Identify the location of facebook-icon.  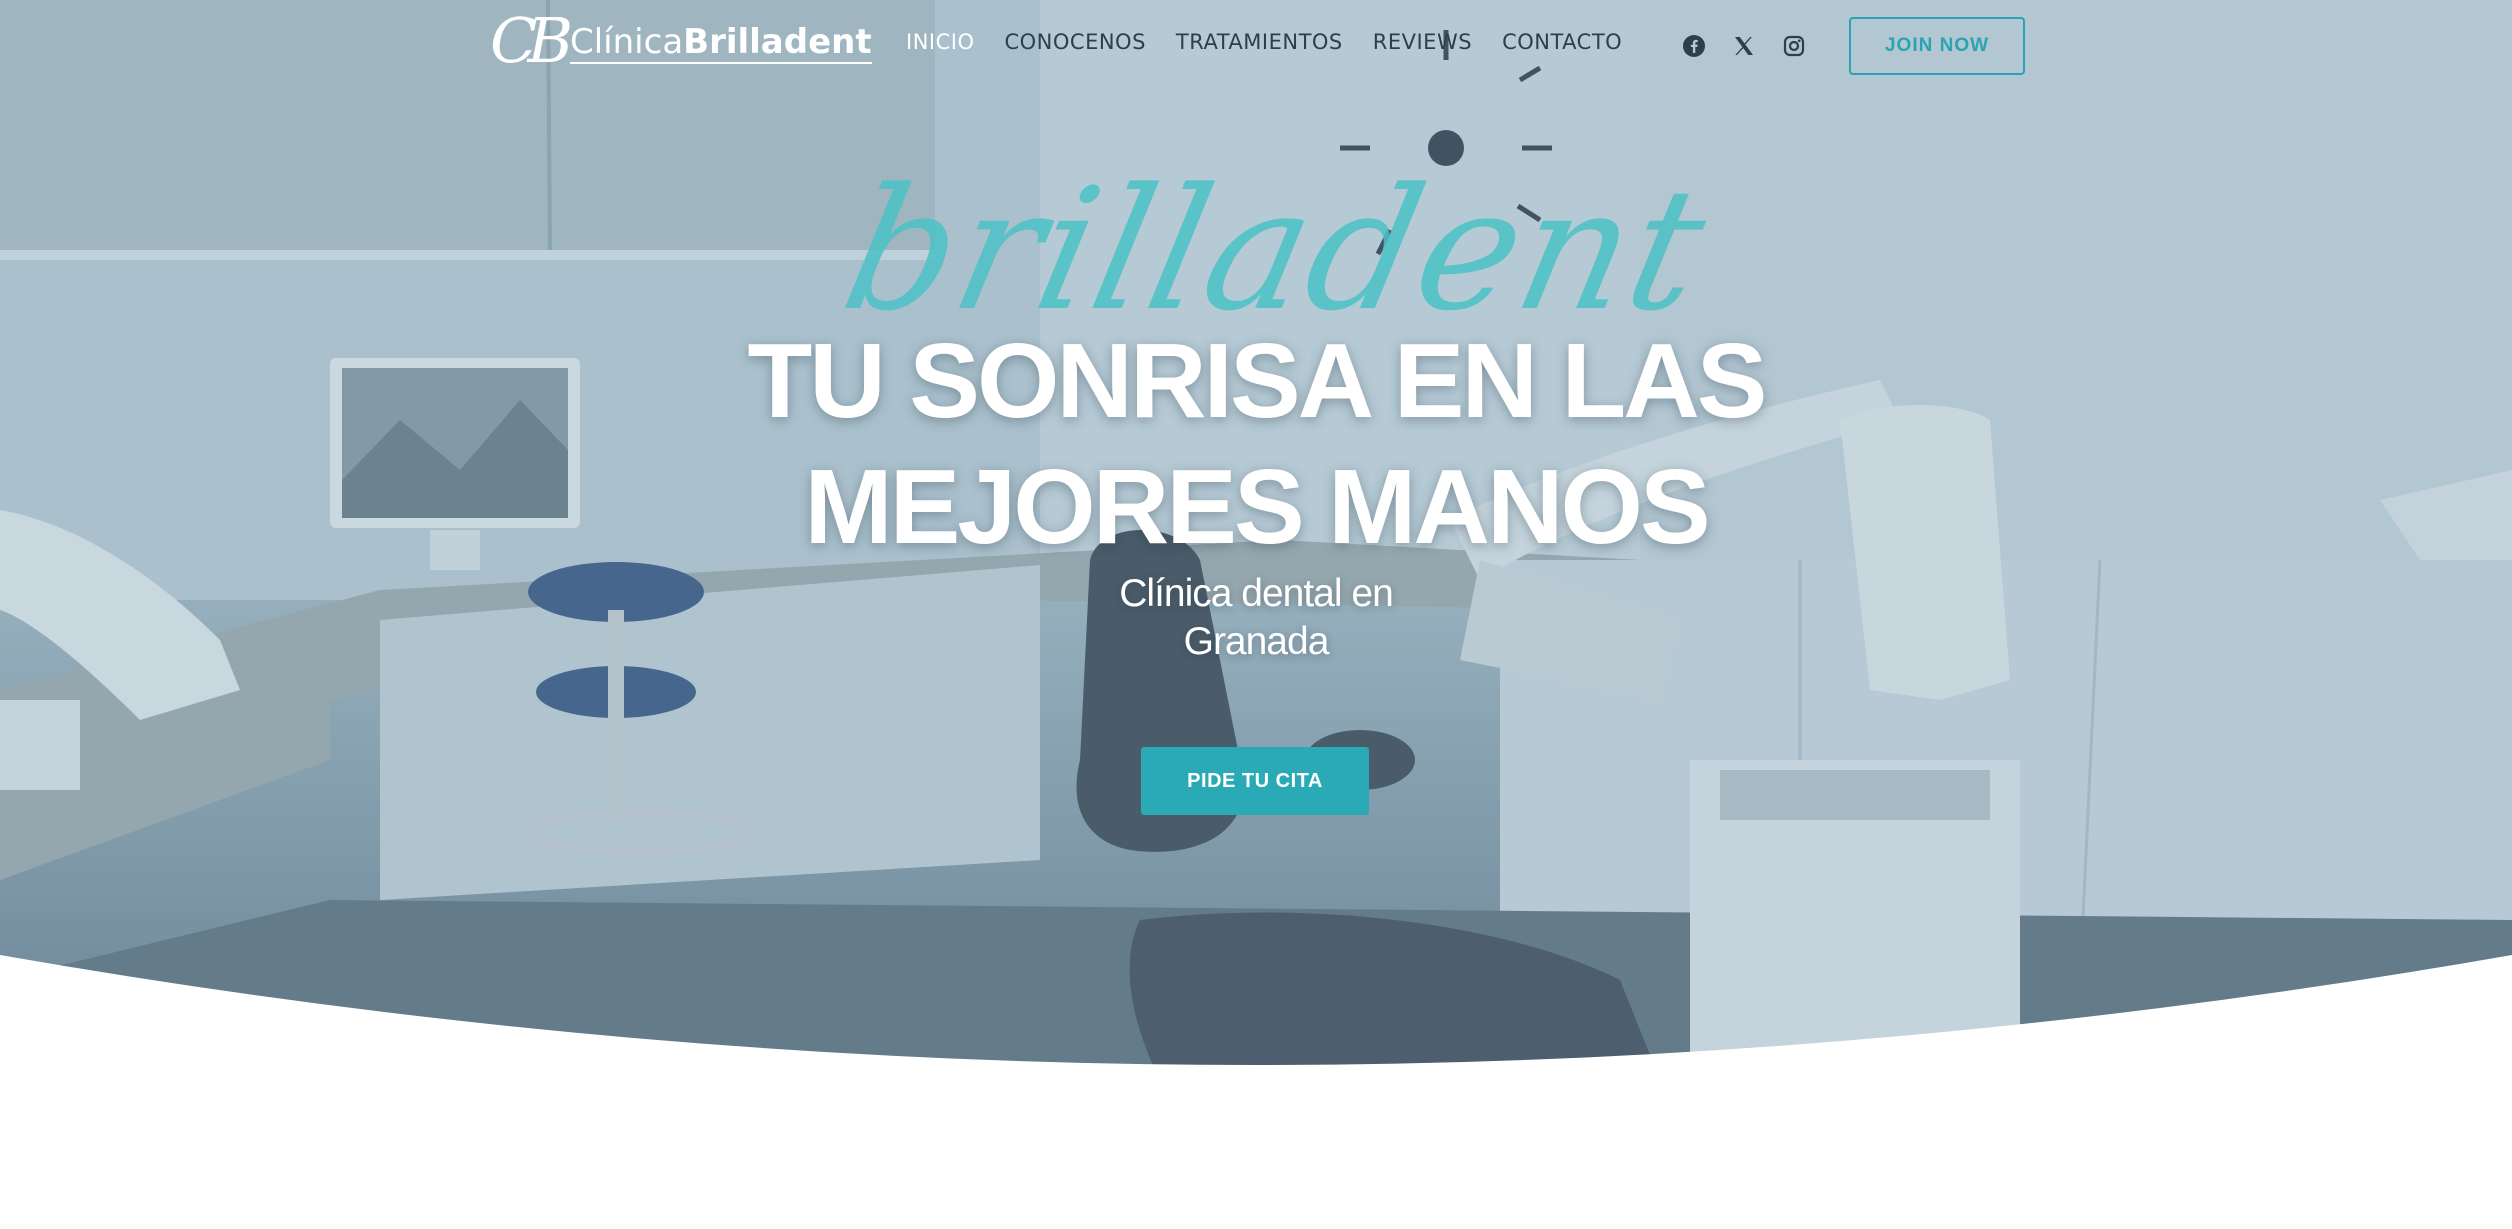
(1694, 46).